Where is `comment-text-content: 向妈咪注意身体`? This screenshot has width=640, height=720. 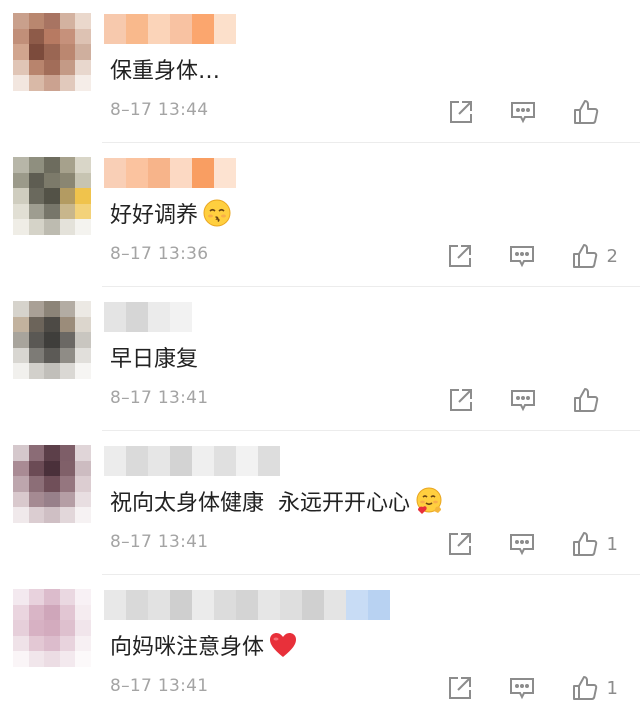 comment-text-content: 向妈咪注意身体 is located at coordinates (187, 647).